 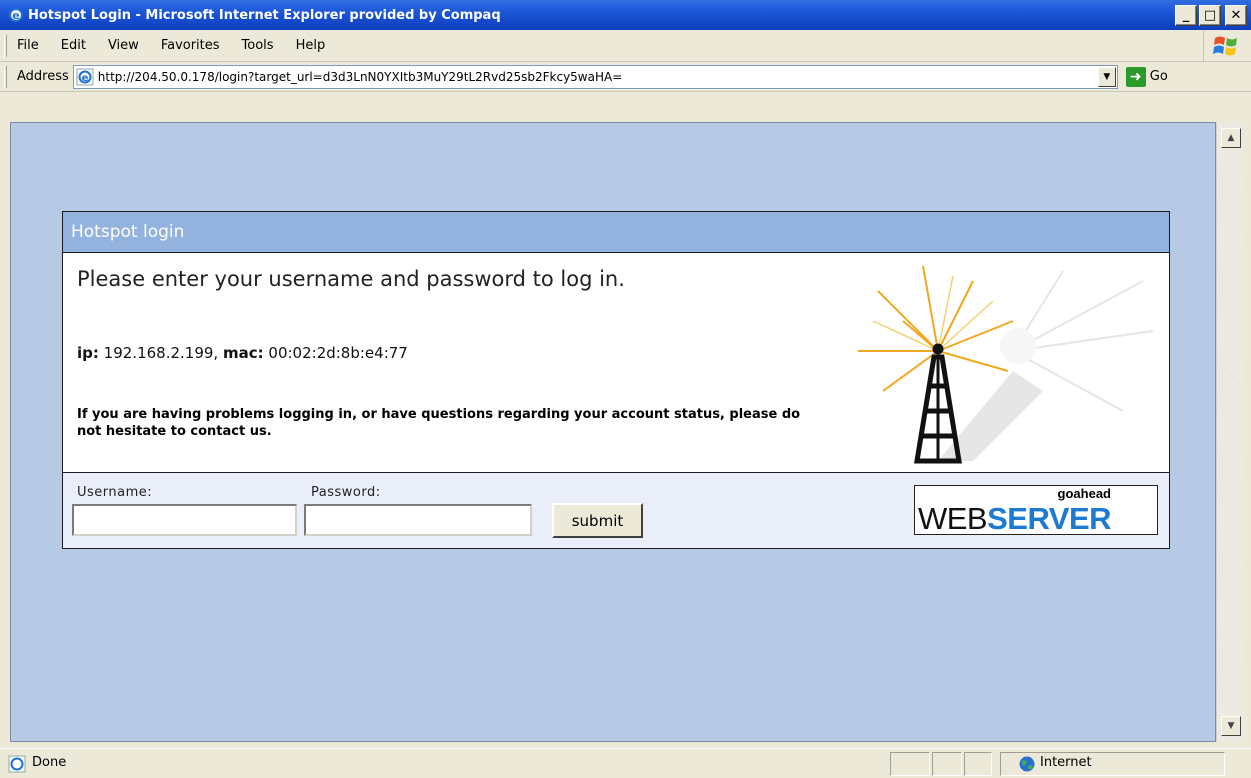 What do you see at coordinates (258, 45) in the screenshot?
I see `menu-tools: Tools` at bounding box center [258, 45].